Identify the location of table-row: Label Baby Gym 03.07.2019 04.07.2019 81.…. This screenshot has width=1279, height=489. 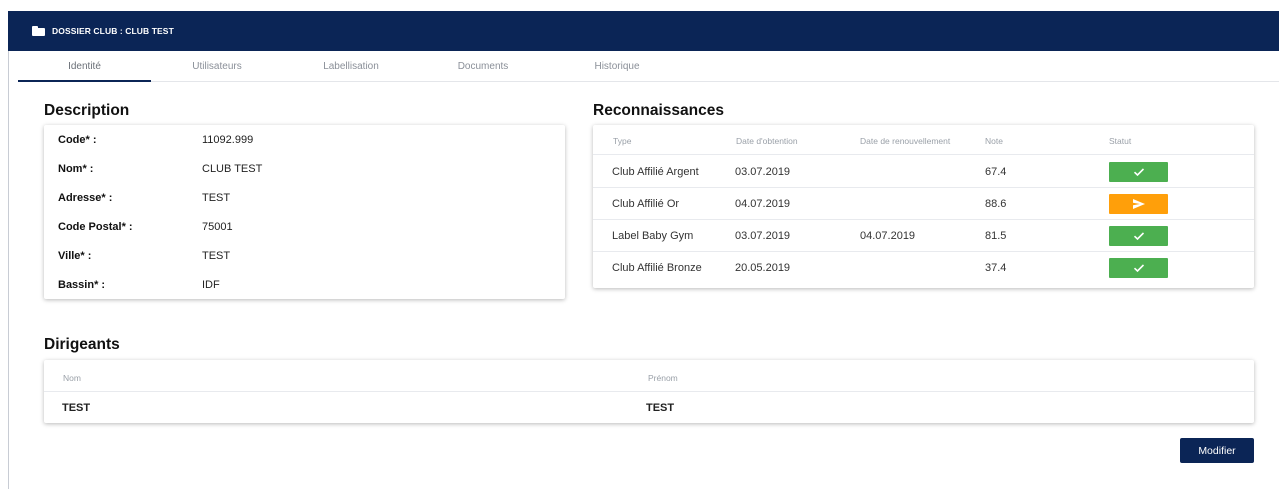
(923, 236).